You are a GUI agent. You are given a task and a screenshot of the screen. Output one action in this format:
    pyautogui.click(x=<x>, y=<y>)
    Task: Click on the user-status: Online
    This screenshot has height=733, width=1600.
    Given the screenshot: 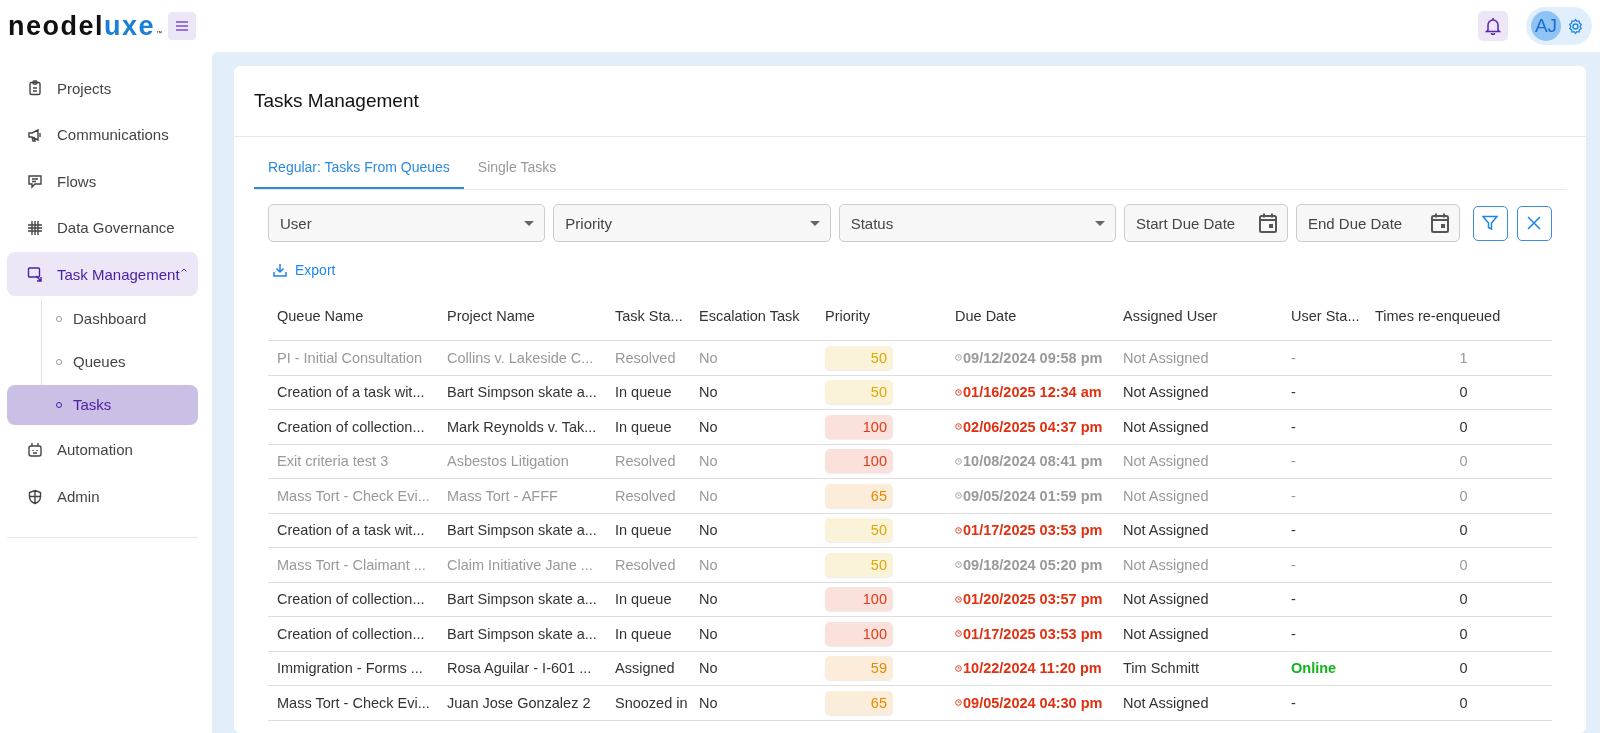 What is the action you would take?
    pyautogui.click(x=1314, y=668)
    